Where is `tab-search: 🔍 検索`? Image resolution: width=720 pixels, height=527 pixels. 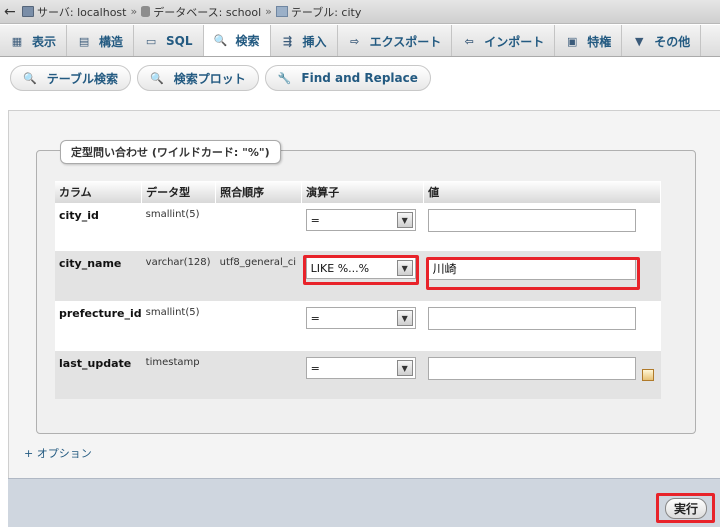
tab-search: 🔍 検索 is located at coordinates (237, 40).